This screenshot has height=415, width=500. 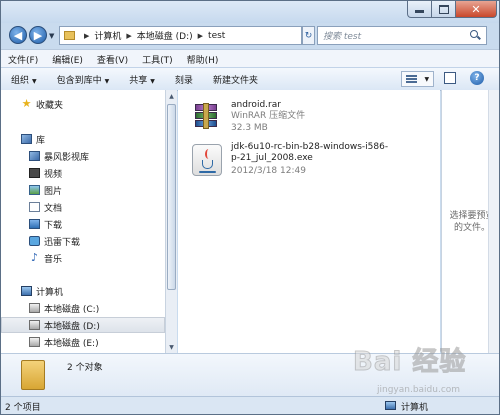 I want to click on close-icon: ✕, so click(x=476, y=9).